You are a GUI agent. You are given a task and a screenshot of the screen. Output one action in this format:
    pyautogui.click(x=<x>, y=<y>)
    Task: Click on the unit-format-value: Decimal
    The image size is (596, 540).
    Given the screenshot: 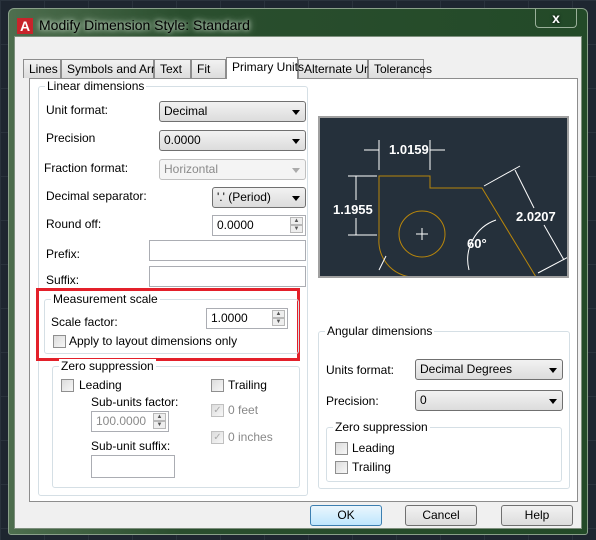 What is the action you would take?
    pyautogui.click(x=186, y=111)
    